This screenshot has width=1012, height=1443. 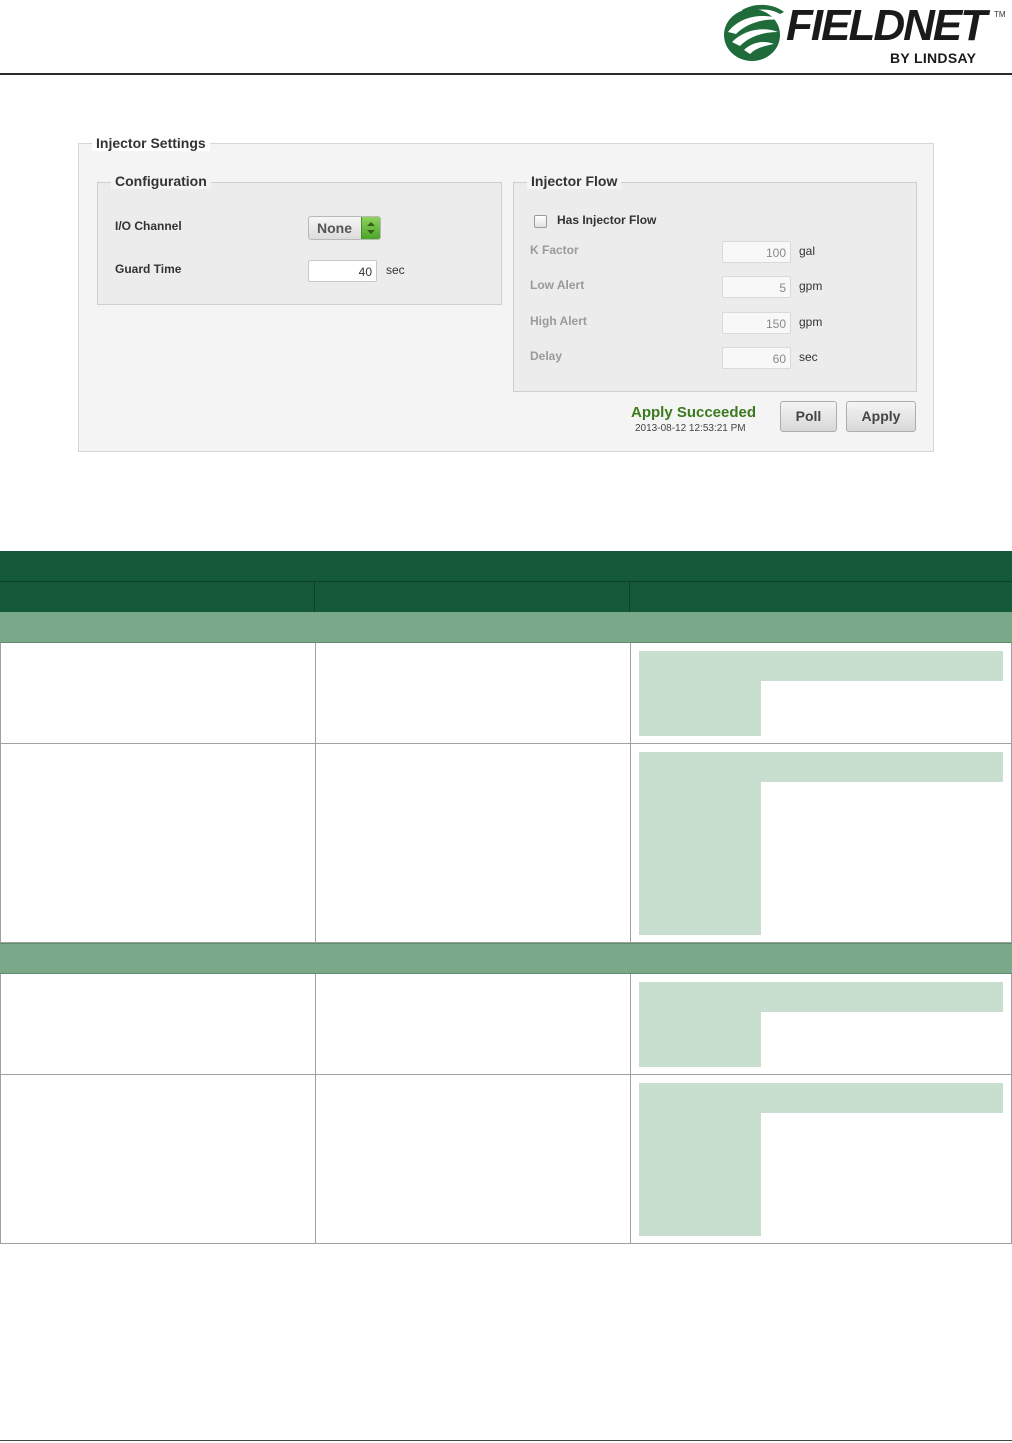 What do you see at coordinates (811, 322) in the screenshot?
I see `high-alert-unit: gpm` at bounding box center [811, 322].